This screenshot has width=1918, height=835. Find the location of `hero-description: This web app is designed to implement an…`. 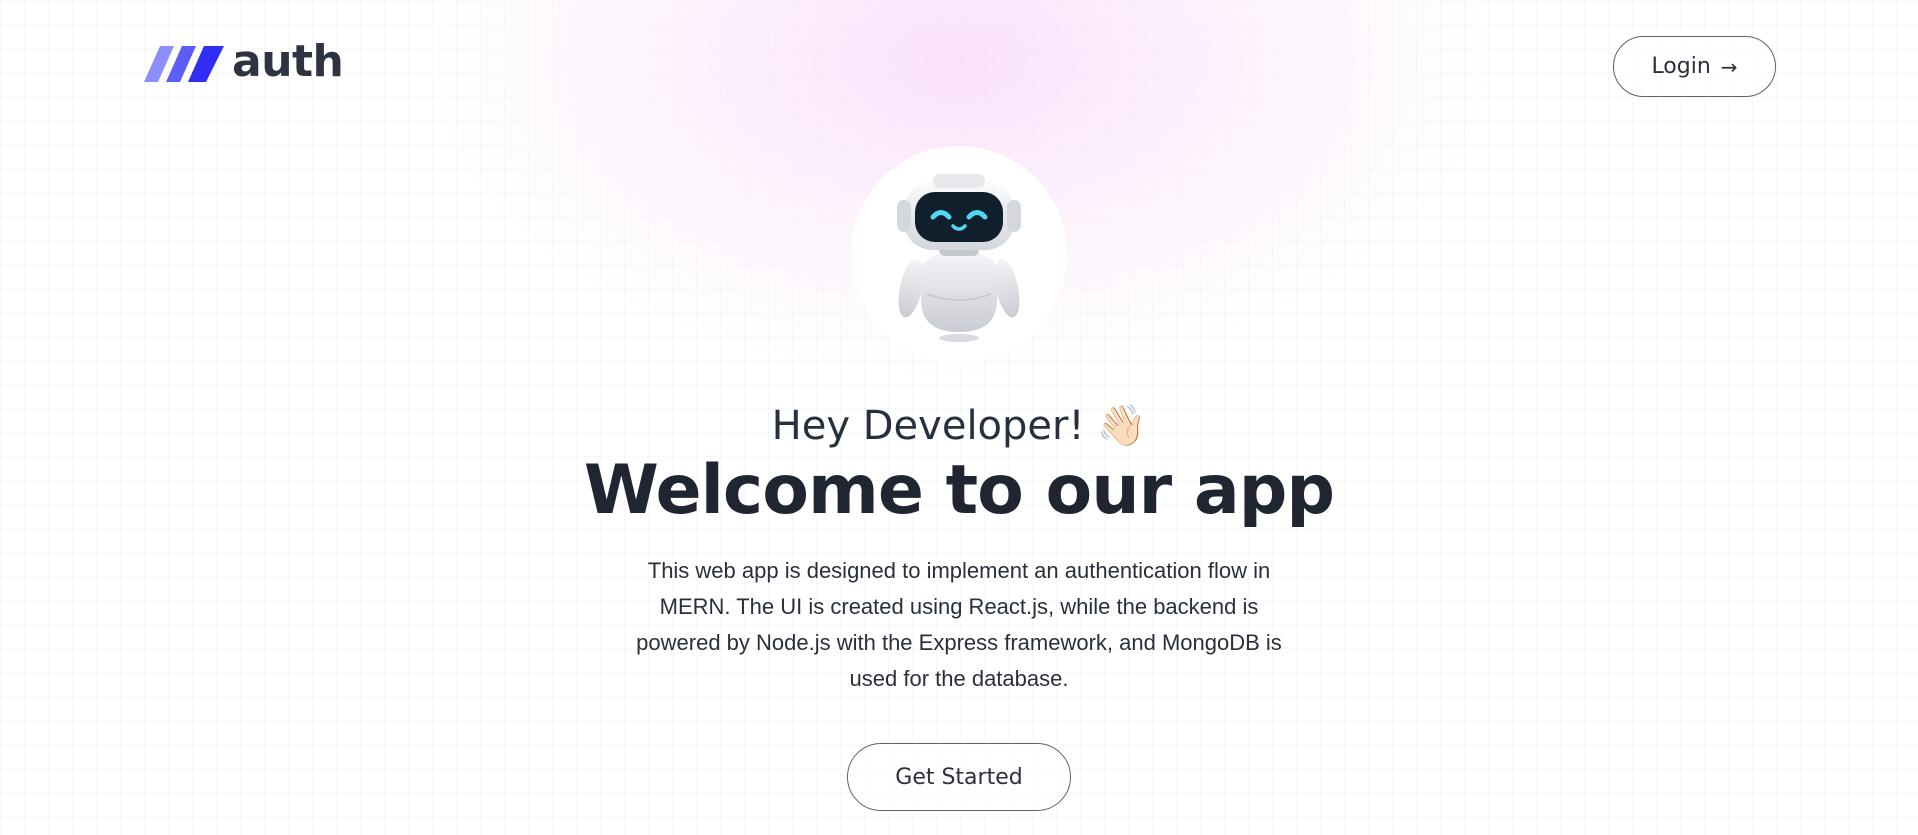

hero-description: This web app is designed to implement an… is located at coordinates (959, 625).